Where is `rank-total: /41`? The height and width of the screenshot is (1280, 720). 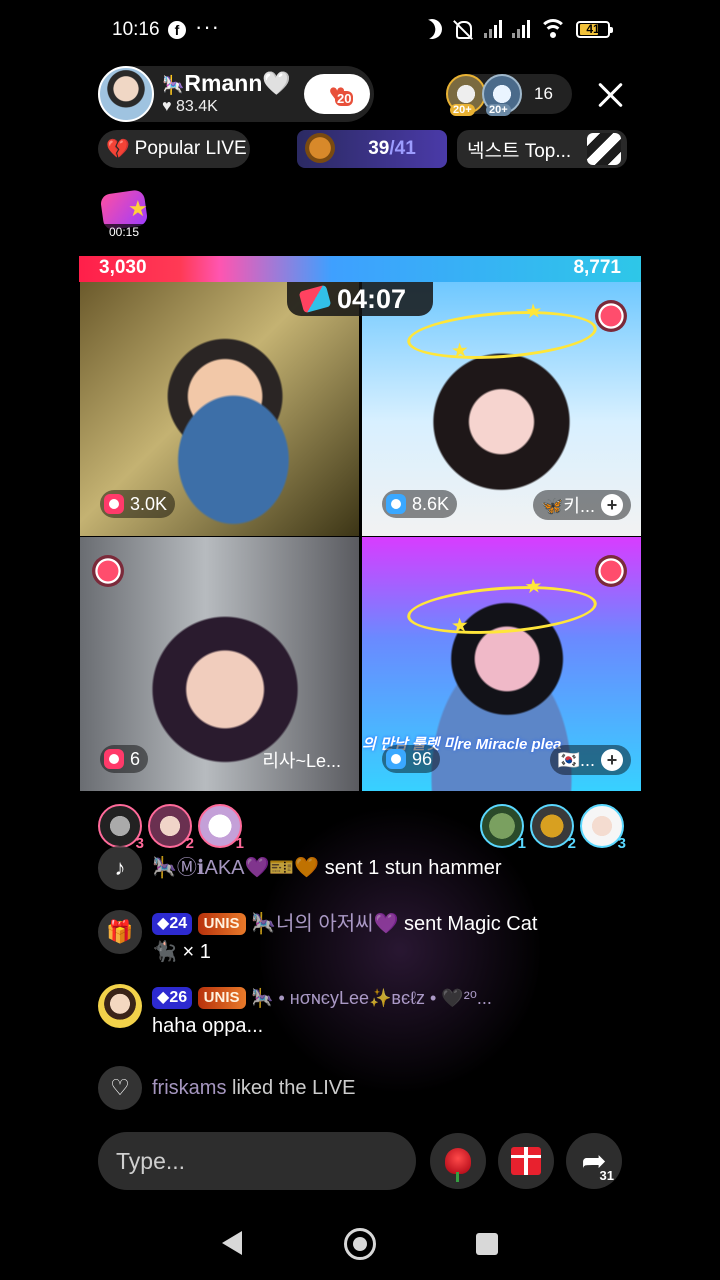
rank-total: /41 is located at coordinates (402, 148).